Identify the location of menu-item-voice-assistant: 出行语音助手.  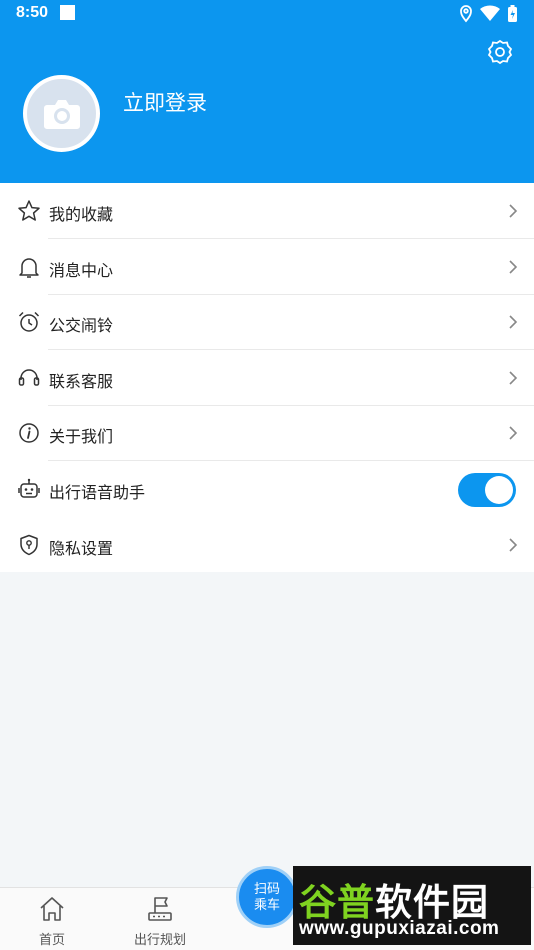
(267, 489).